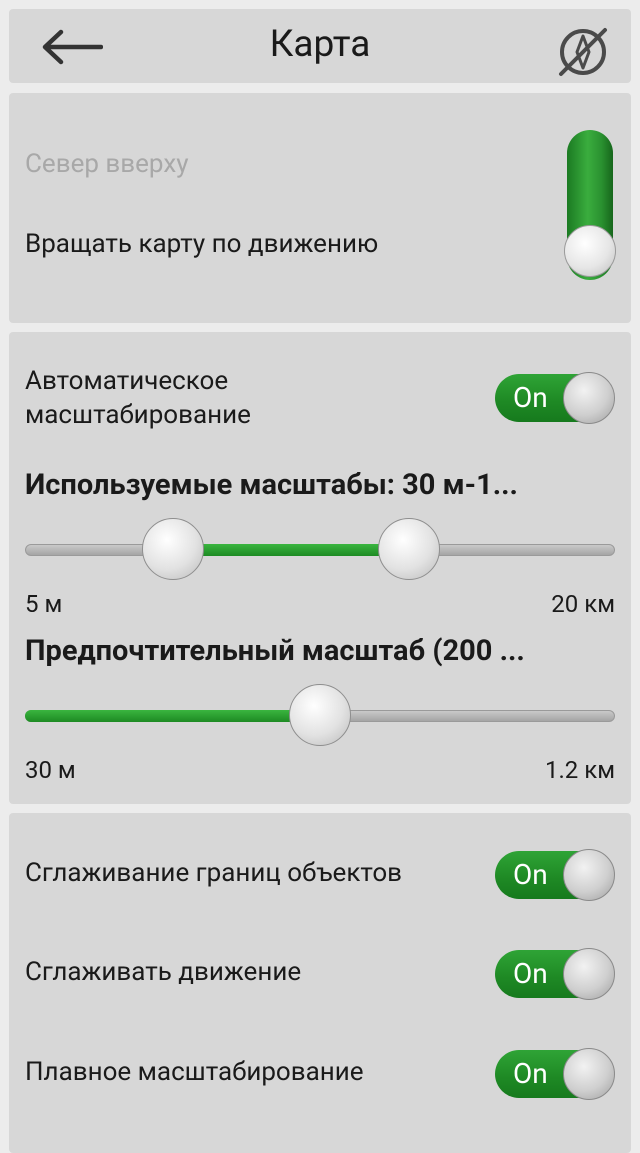 This screenshot has width=640, height=1153. What do you see at coordinates (555, 974) in the screenshot?
I see `smooth-movement-toggle: On` at bounding box center [555, 974].